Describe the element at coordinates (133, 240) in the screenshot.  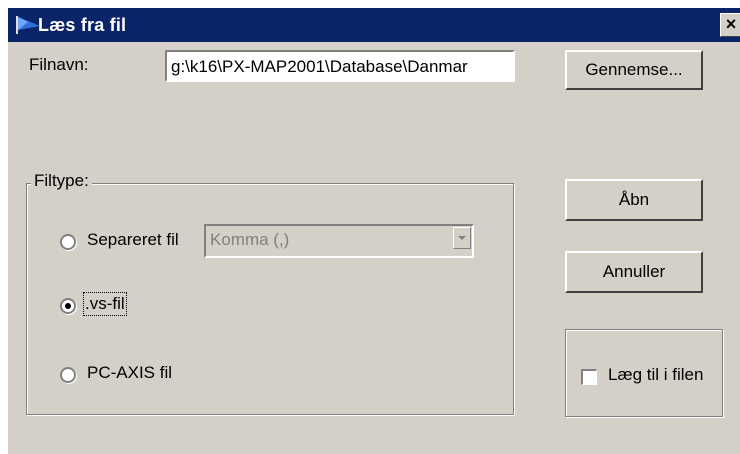
I see `radio-separeret-label: Separeret fil` at that location.